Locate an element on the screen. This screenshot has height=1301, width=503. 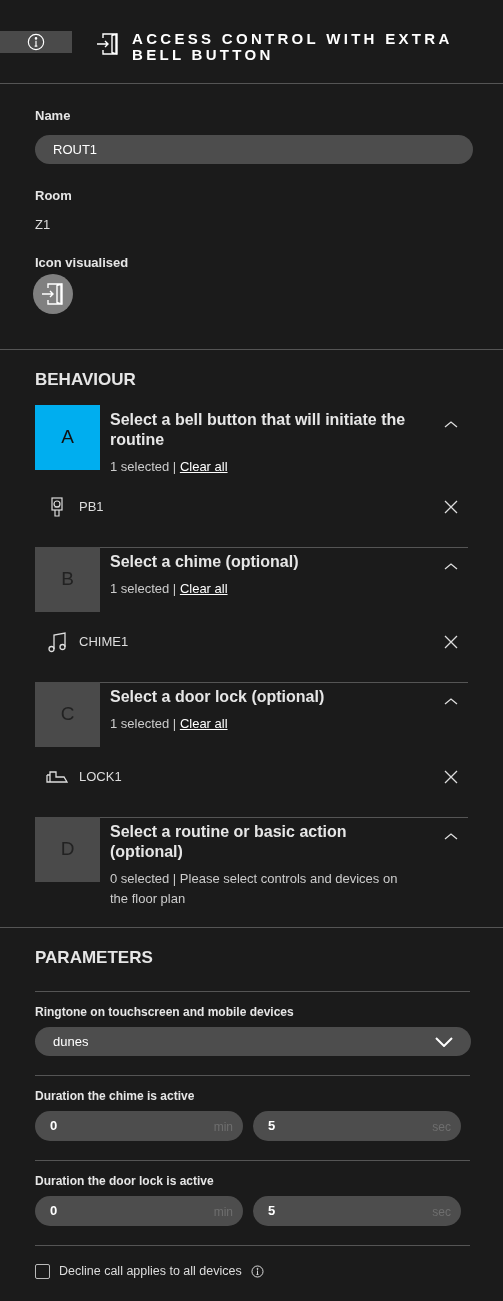
device-label: LOCK1 is located at coordinates (101, 776).